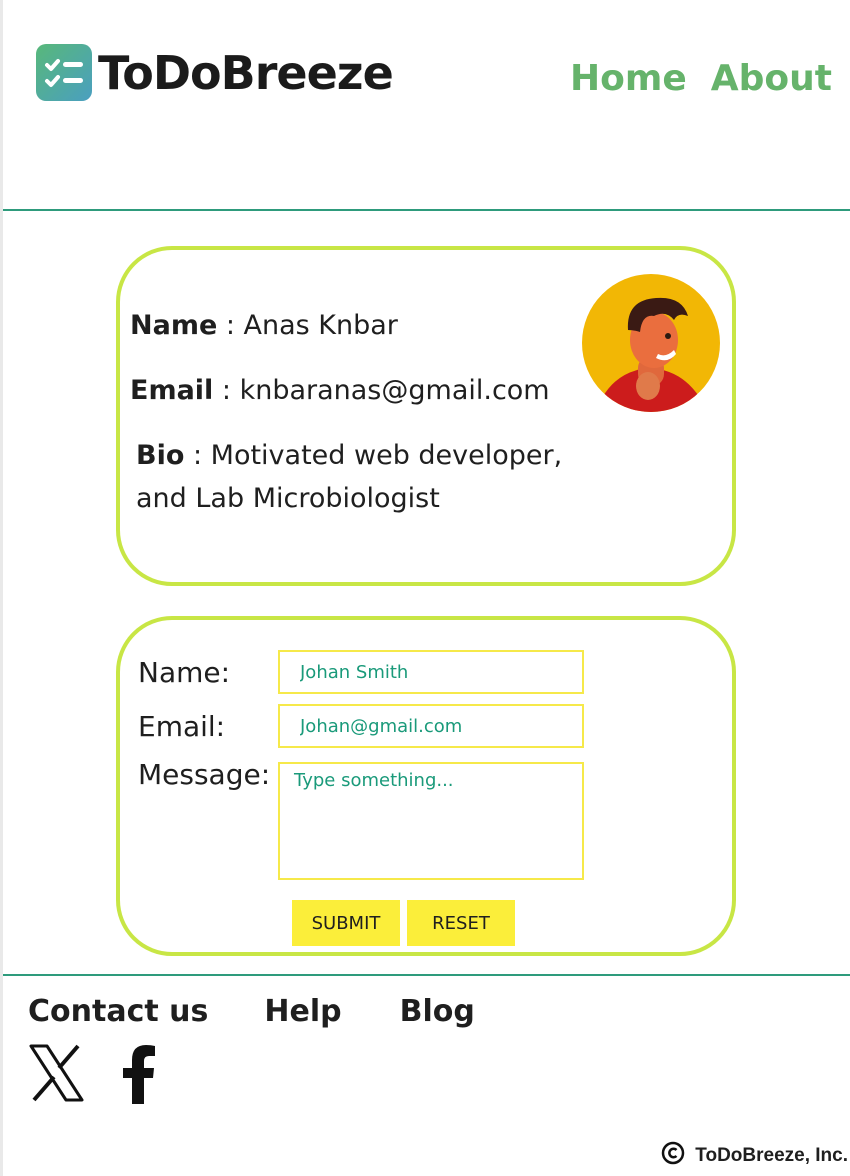  I want to click on profile-email-label: Email, so click(172, 390).